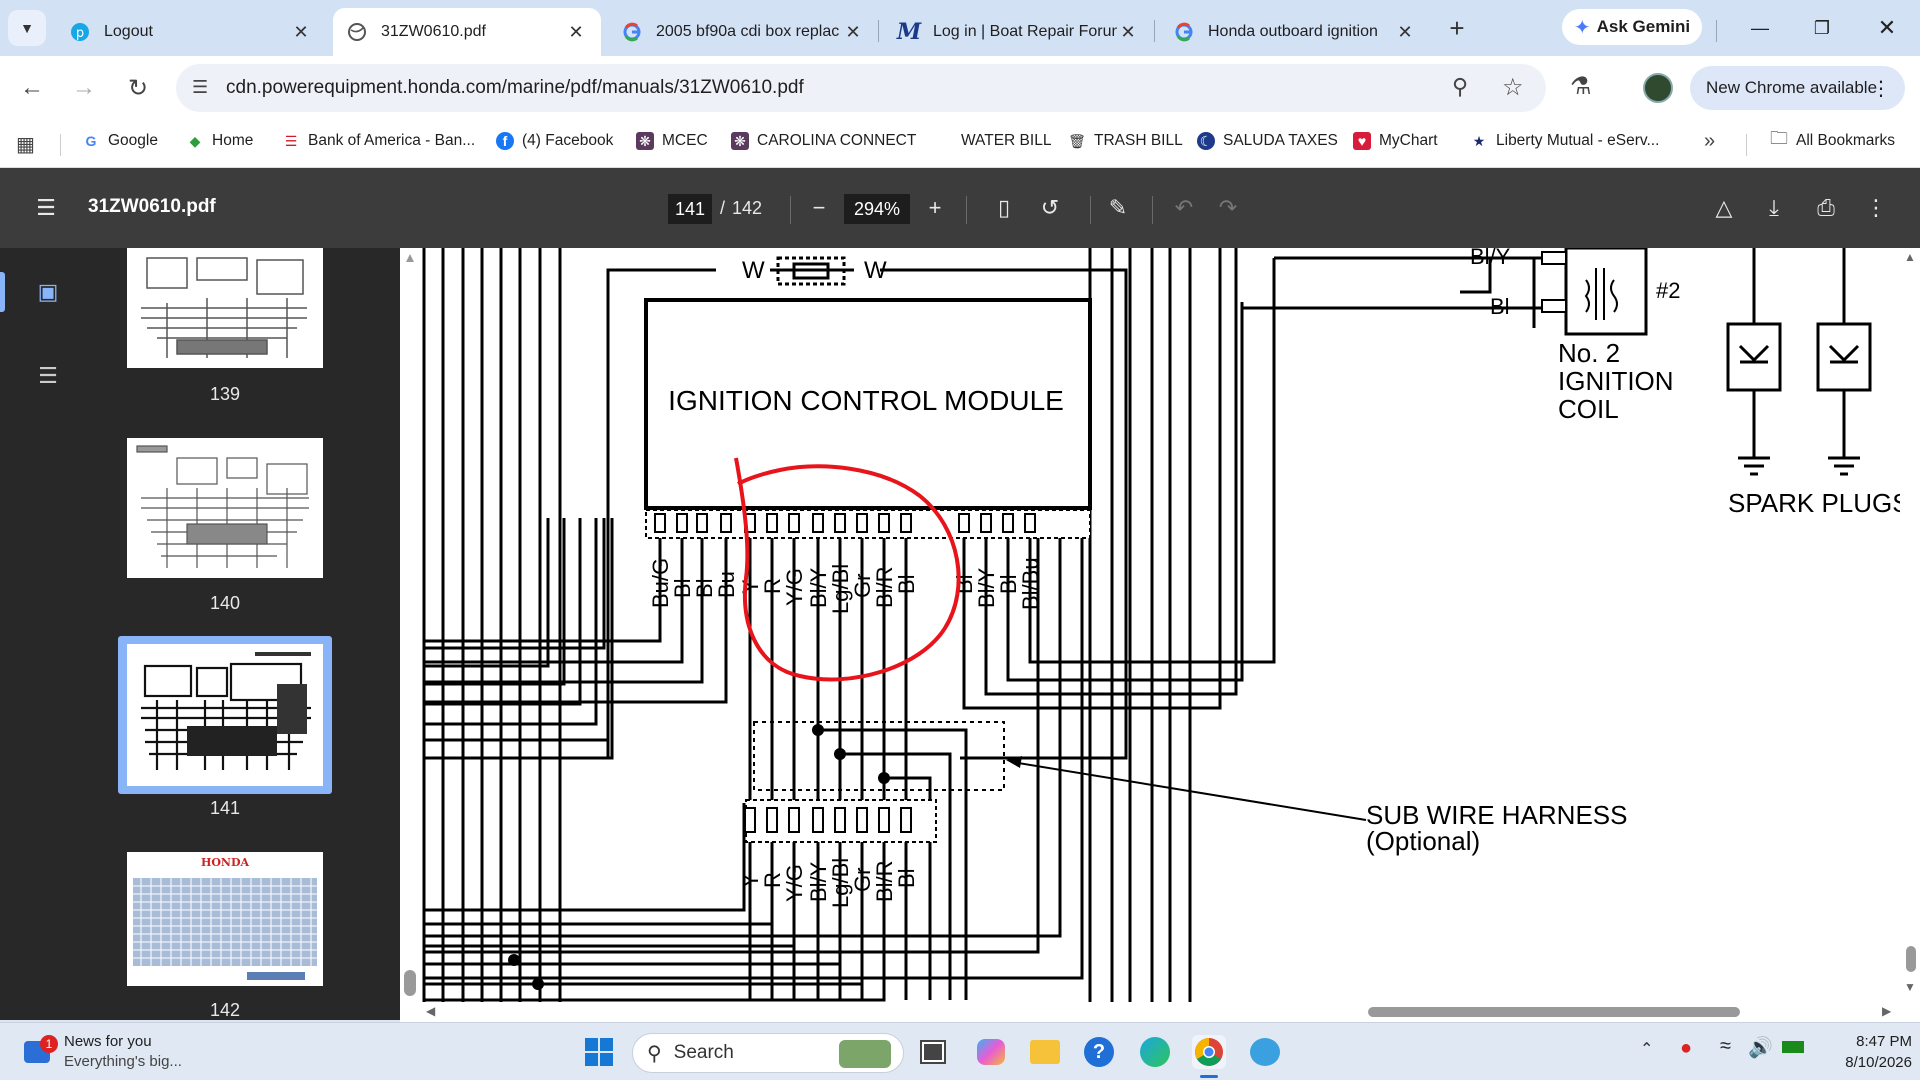 The height and width of the screenshot is (1080, 1920). What do you see at coordinates (48, 292) in the screenshot?
I see `thumbnail-view-button: ▣` at bounding box center [48, 292].